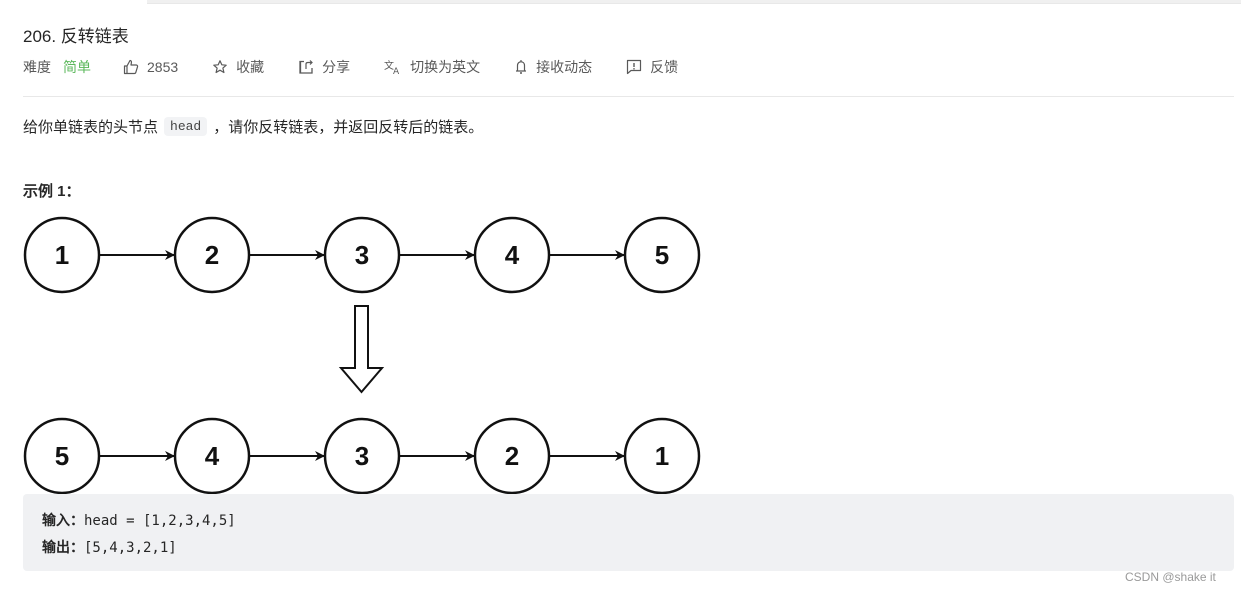  I want to click on original-node: 1, so click(62, 255).